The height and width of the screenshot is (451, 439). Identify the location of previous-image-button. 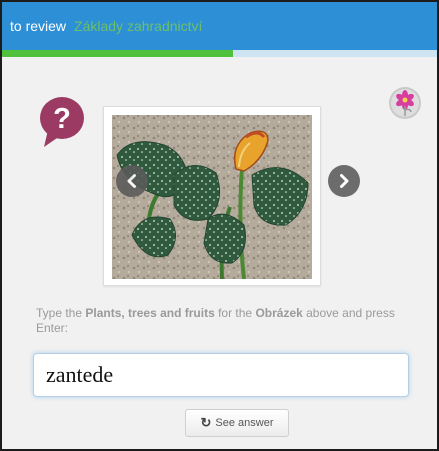
(132, 181).